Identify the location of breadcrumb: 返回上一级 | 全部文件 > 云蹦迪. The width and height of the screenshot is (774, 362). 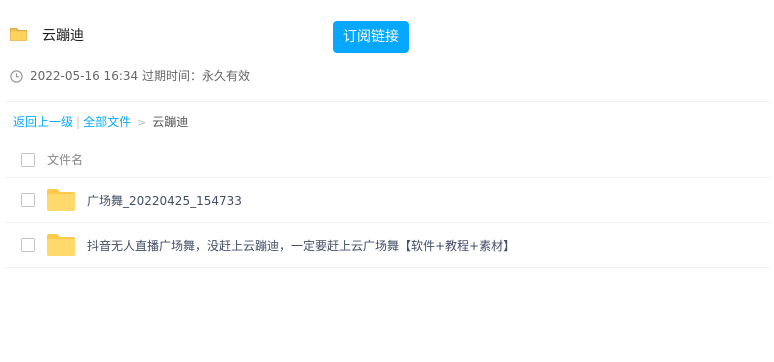
(100, 122).